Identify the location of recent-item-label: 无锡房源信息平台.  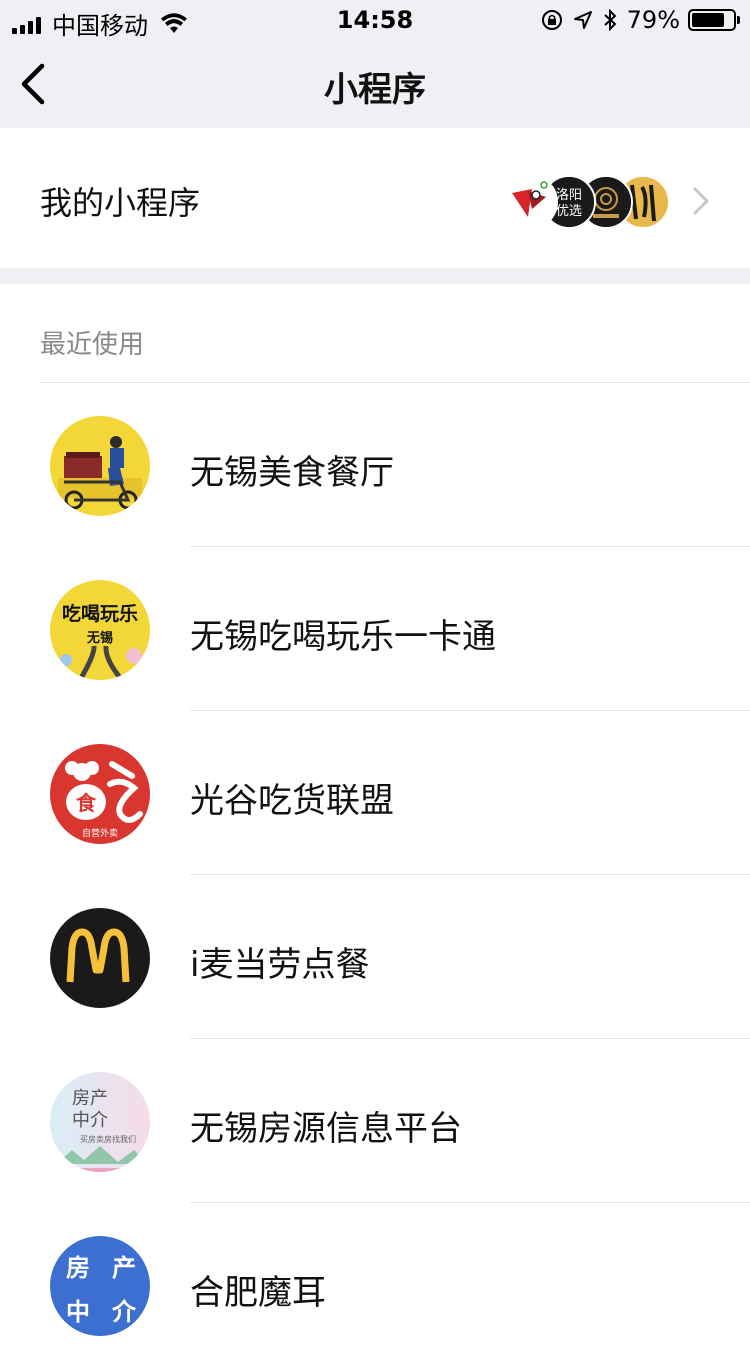
(326, 1129).